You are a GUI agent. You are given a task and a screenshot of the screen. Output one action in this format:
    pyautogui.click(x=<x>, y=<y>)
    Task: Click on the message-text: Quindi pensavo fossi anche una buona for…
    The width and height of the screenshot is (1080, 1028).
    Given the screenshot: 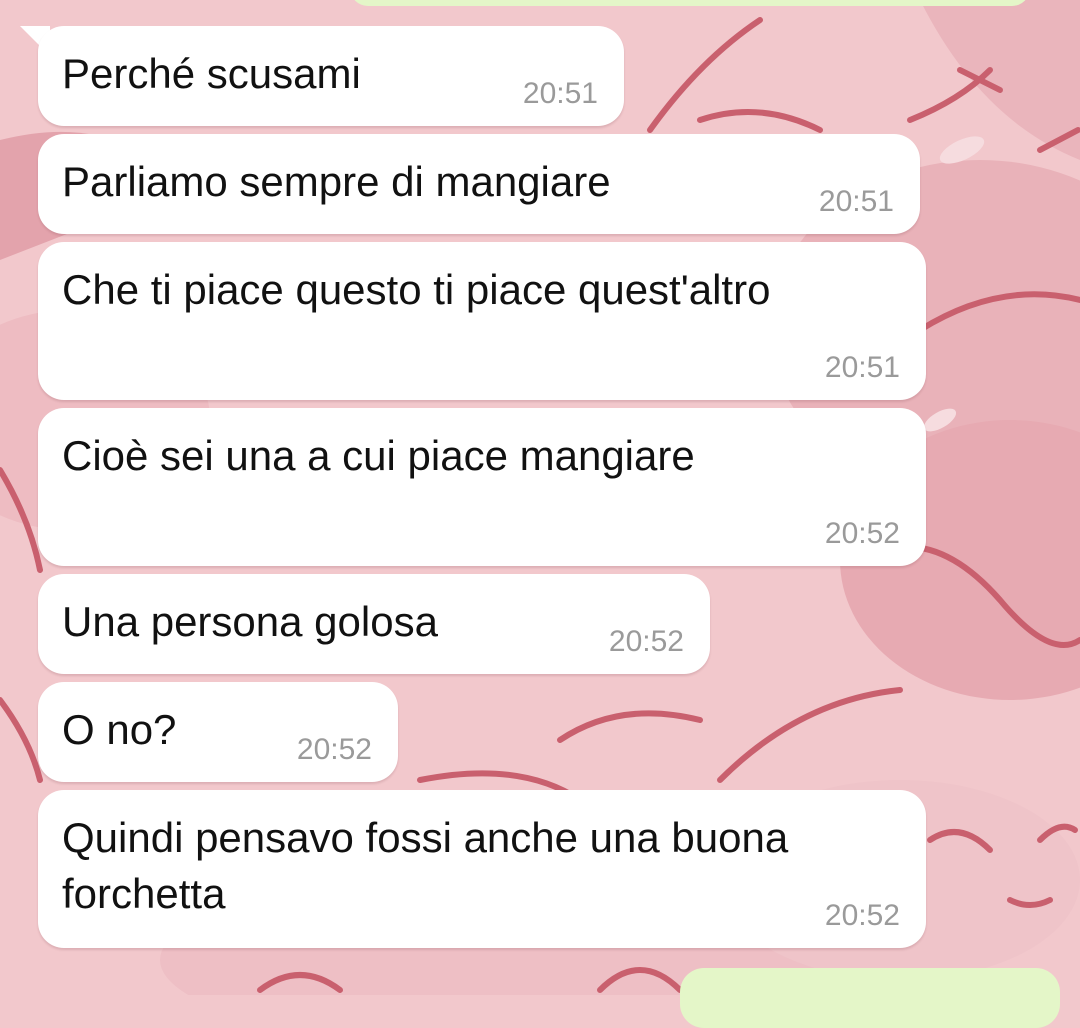 What is the action you would take?
    pyautogui.click(x=425, y=865)
    